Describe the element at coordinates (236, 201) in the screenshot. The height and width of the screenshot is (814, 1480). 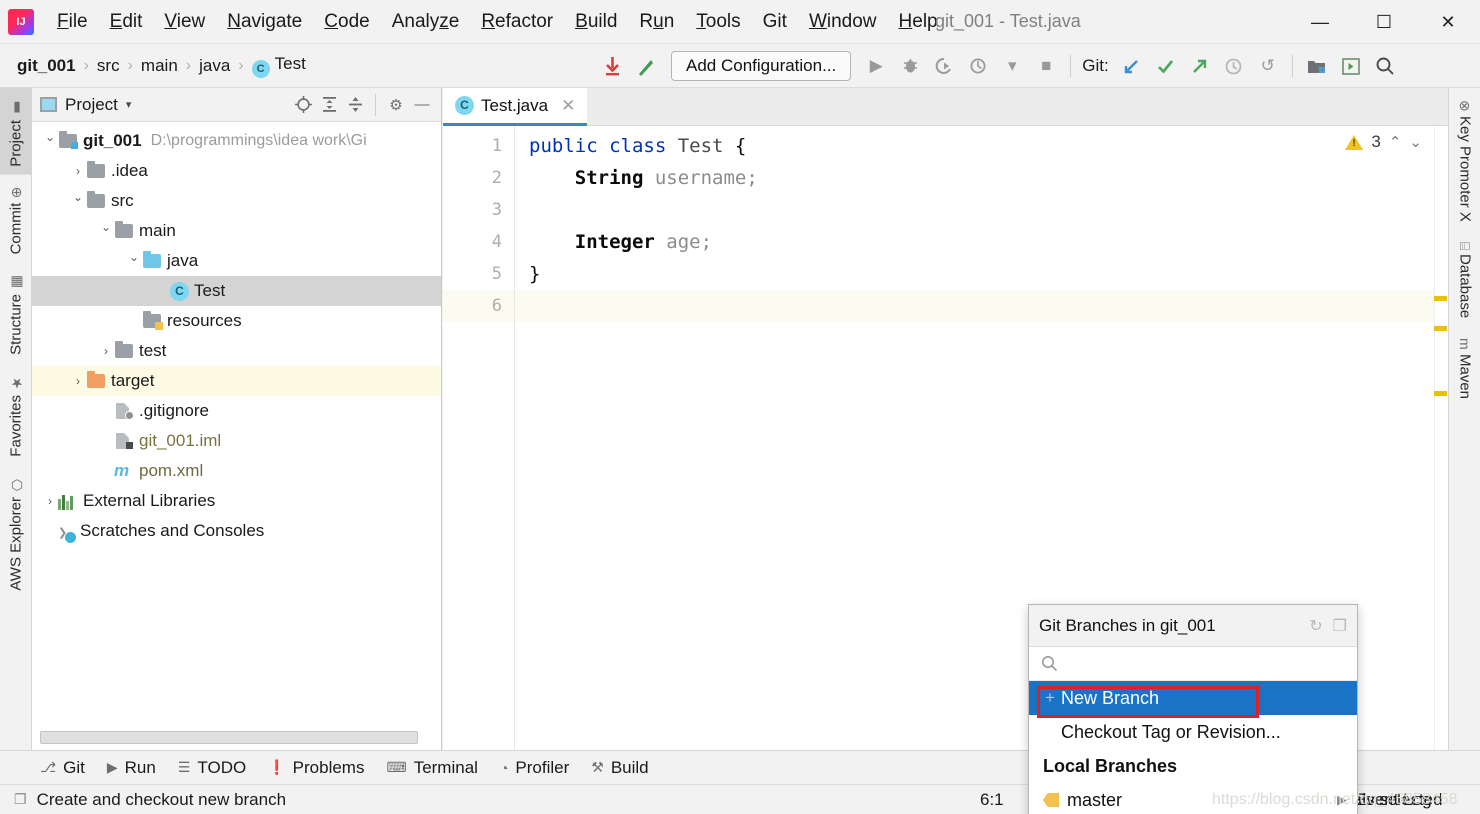
I see `tree-node-src: src` at that location.